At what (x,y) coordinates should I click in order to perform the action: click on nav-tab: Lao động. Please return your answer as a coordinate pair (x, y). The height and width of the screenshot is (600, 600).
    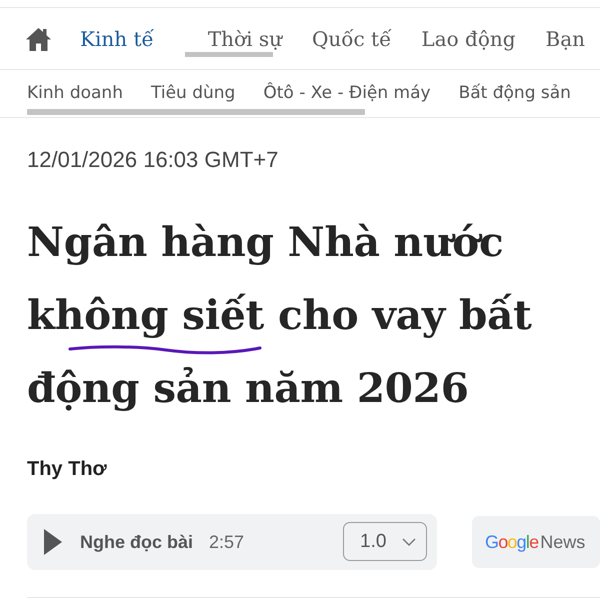
    Looking at the image, I should click on (468, 39).